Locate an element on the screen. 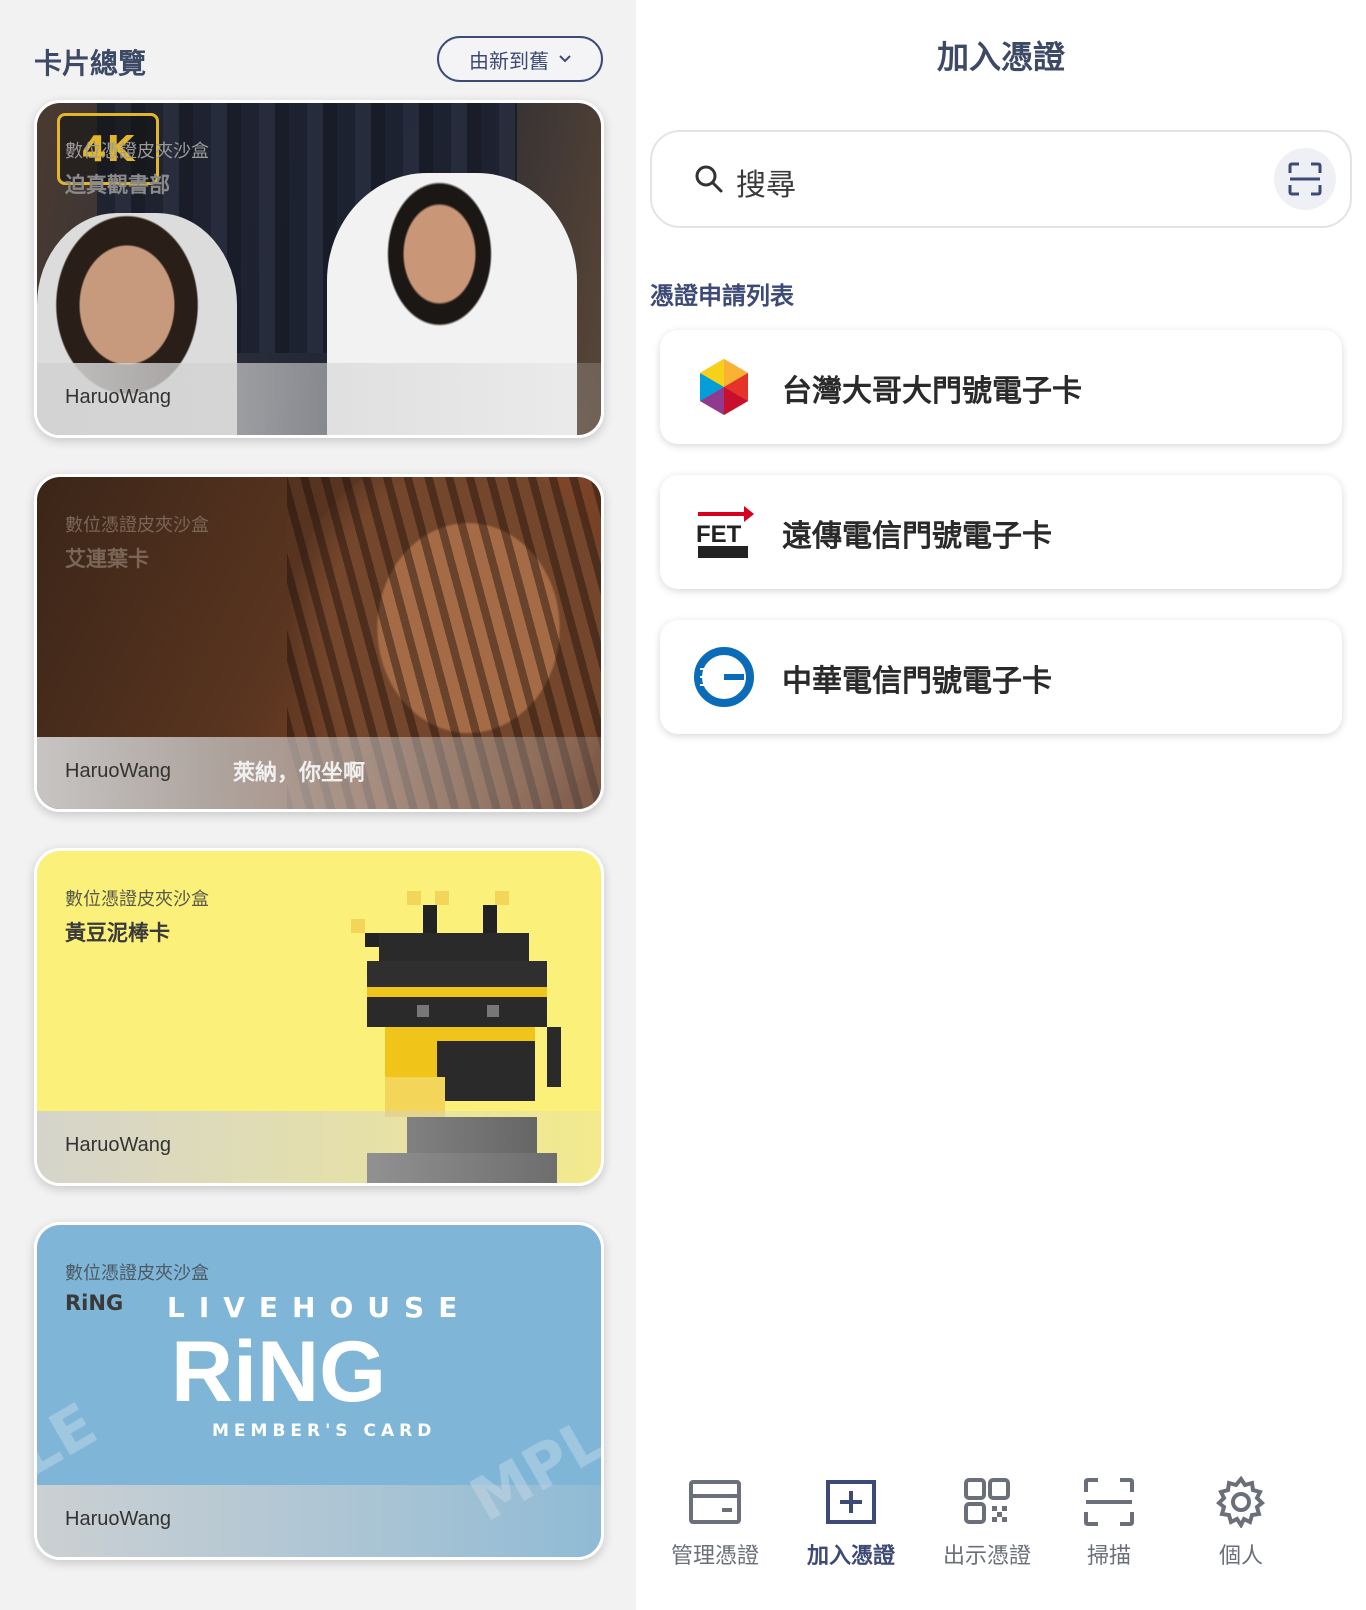  apply-item-taiwan-mobile: 台灣大哥大門號電子卡 is located at coordinates (1001, 387).